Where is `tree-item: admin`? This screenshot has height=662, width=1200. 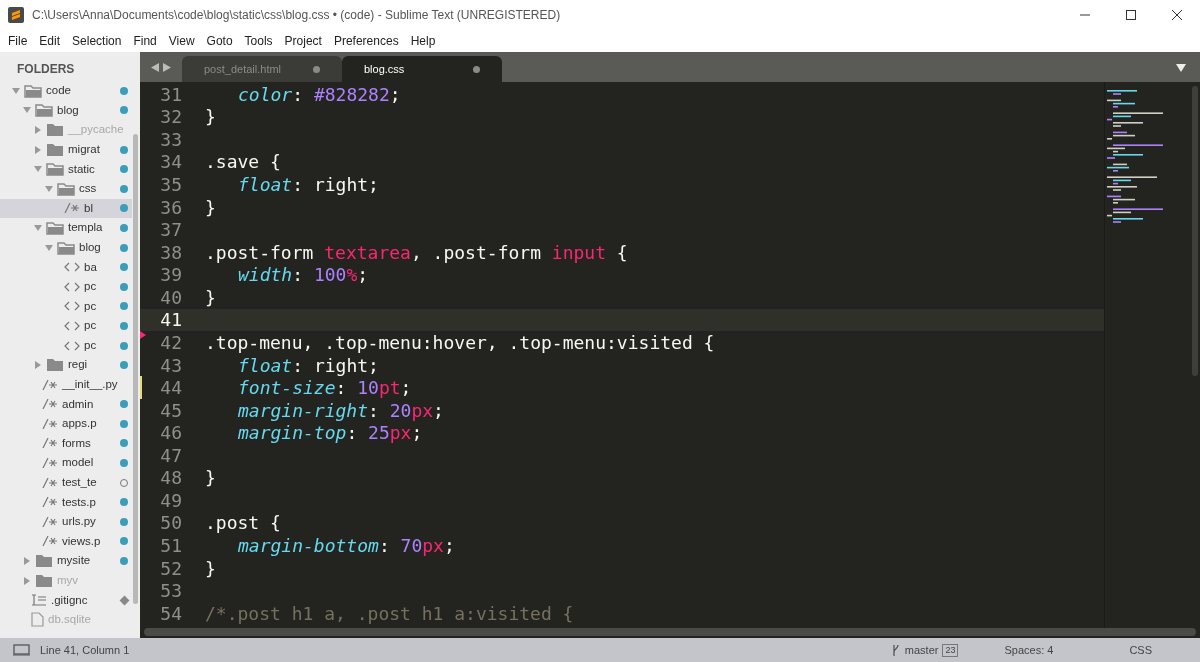
tree-item: admin is located at coordinates (66, 404).